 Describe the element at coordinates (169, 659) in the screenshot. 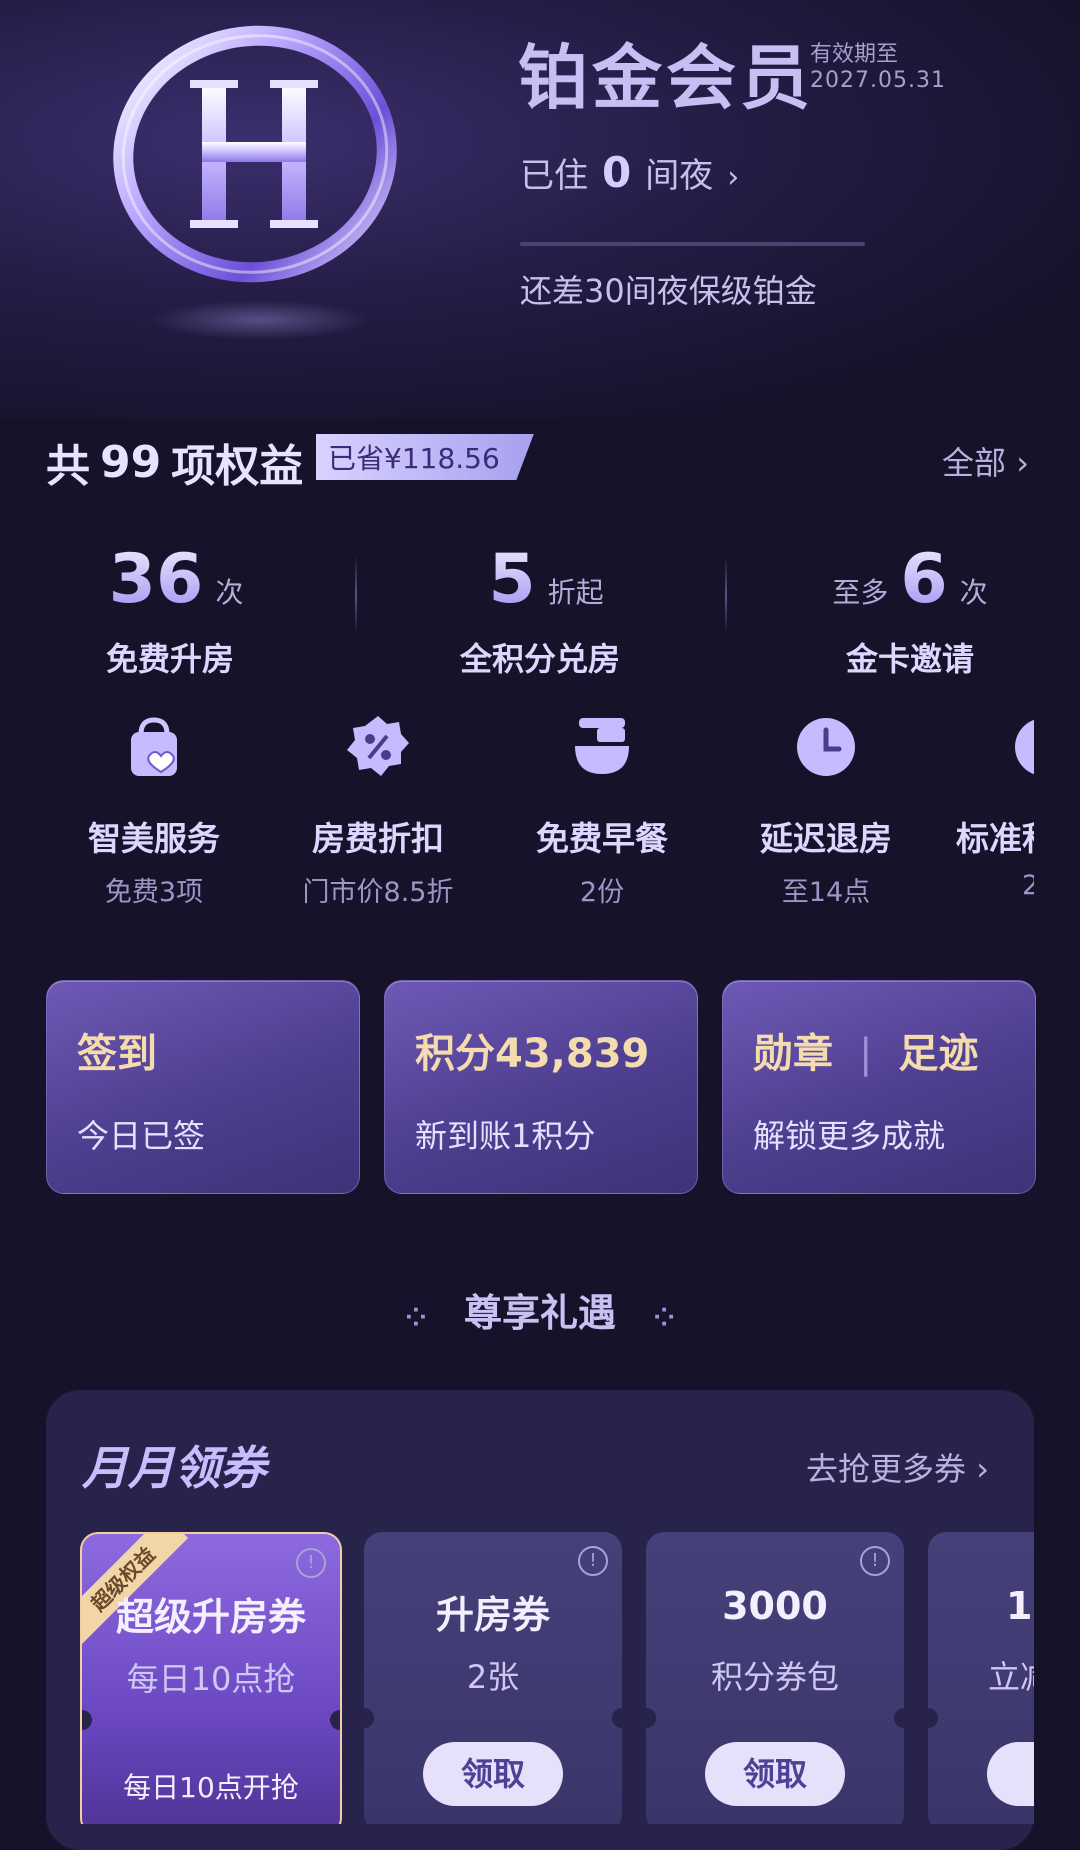

I see `stat-label: 免费升房` at that location.